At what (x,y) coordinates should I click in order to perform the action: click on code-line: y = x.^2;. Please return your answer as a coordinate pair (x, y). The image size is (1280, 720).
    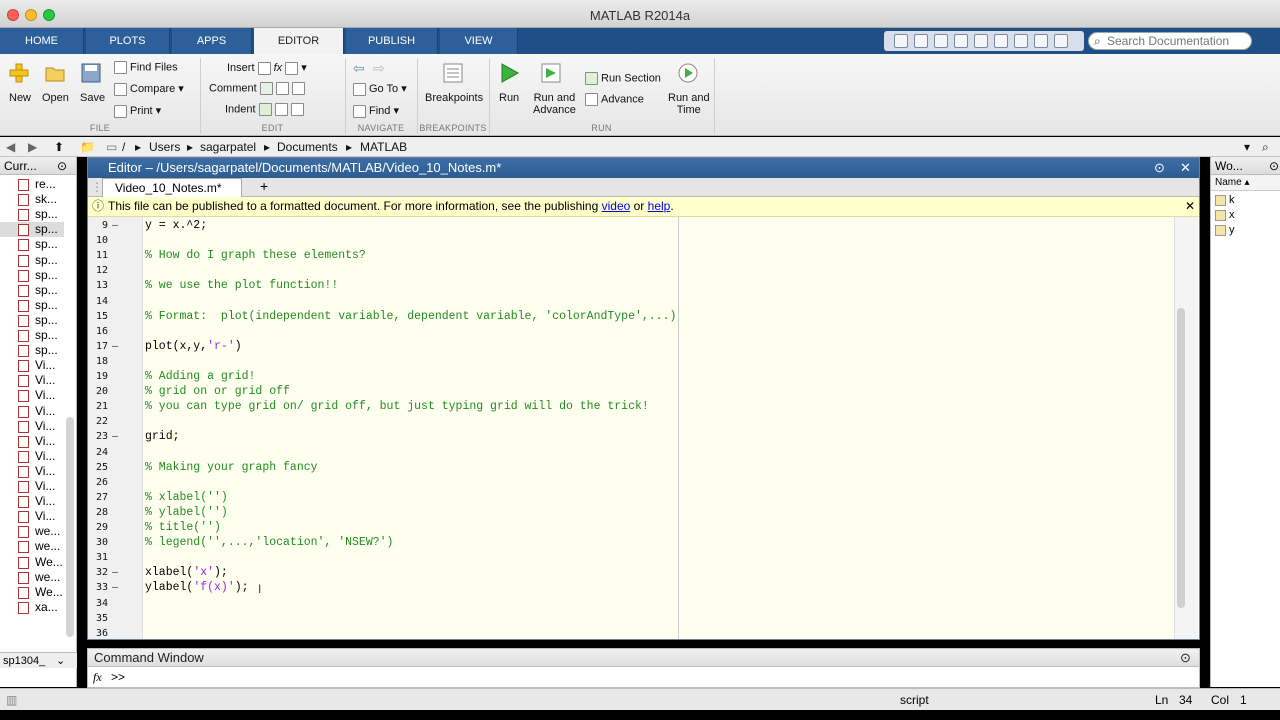
    Looking at the image, I should click on (176, 225).